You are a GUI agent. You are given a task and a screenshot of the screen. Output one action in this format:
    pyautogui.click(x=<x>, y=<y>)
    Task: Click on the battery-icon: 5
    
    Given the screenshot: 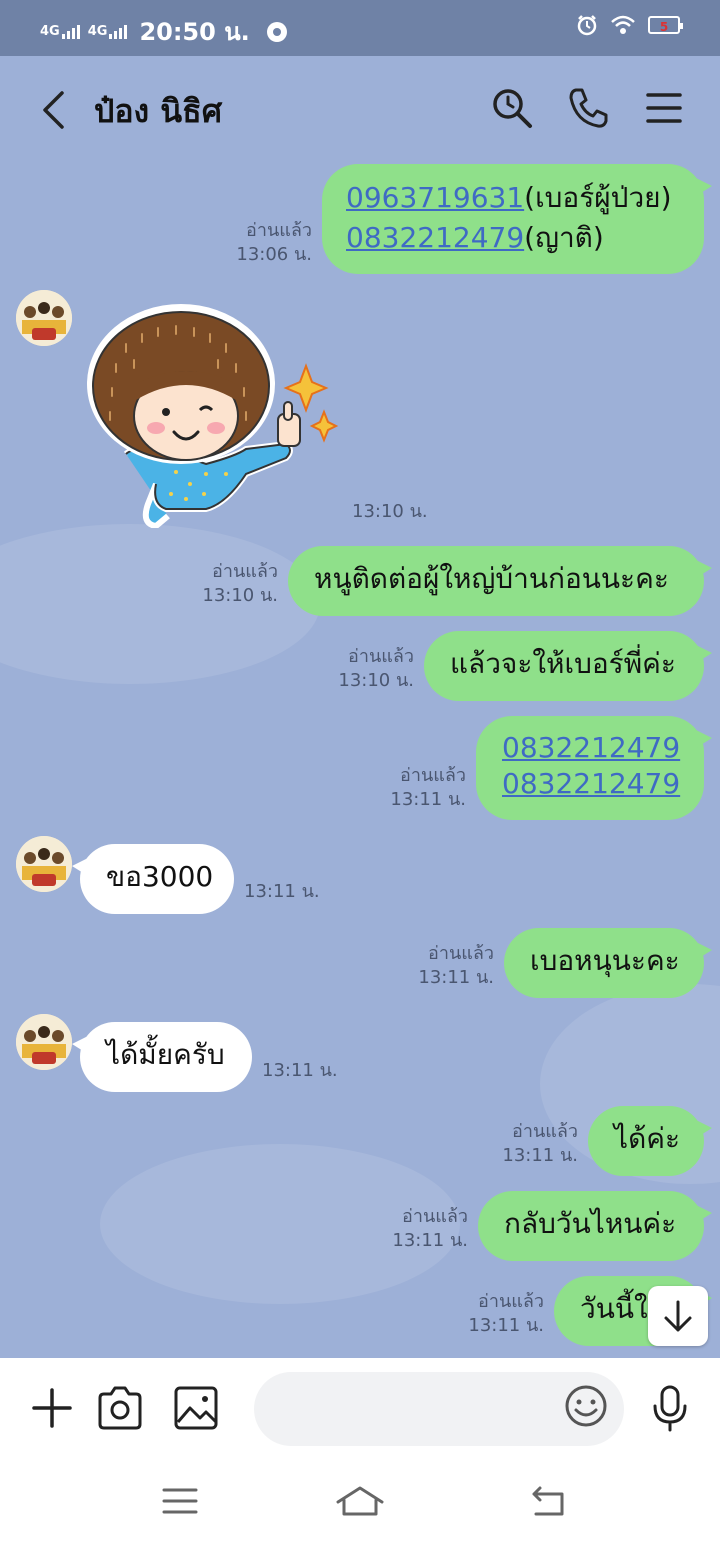 What is the action you would take?
    pyautogui.click(x=665, y=25)
    